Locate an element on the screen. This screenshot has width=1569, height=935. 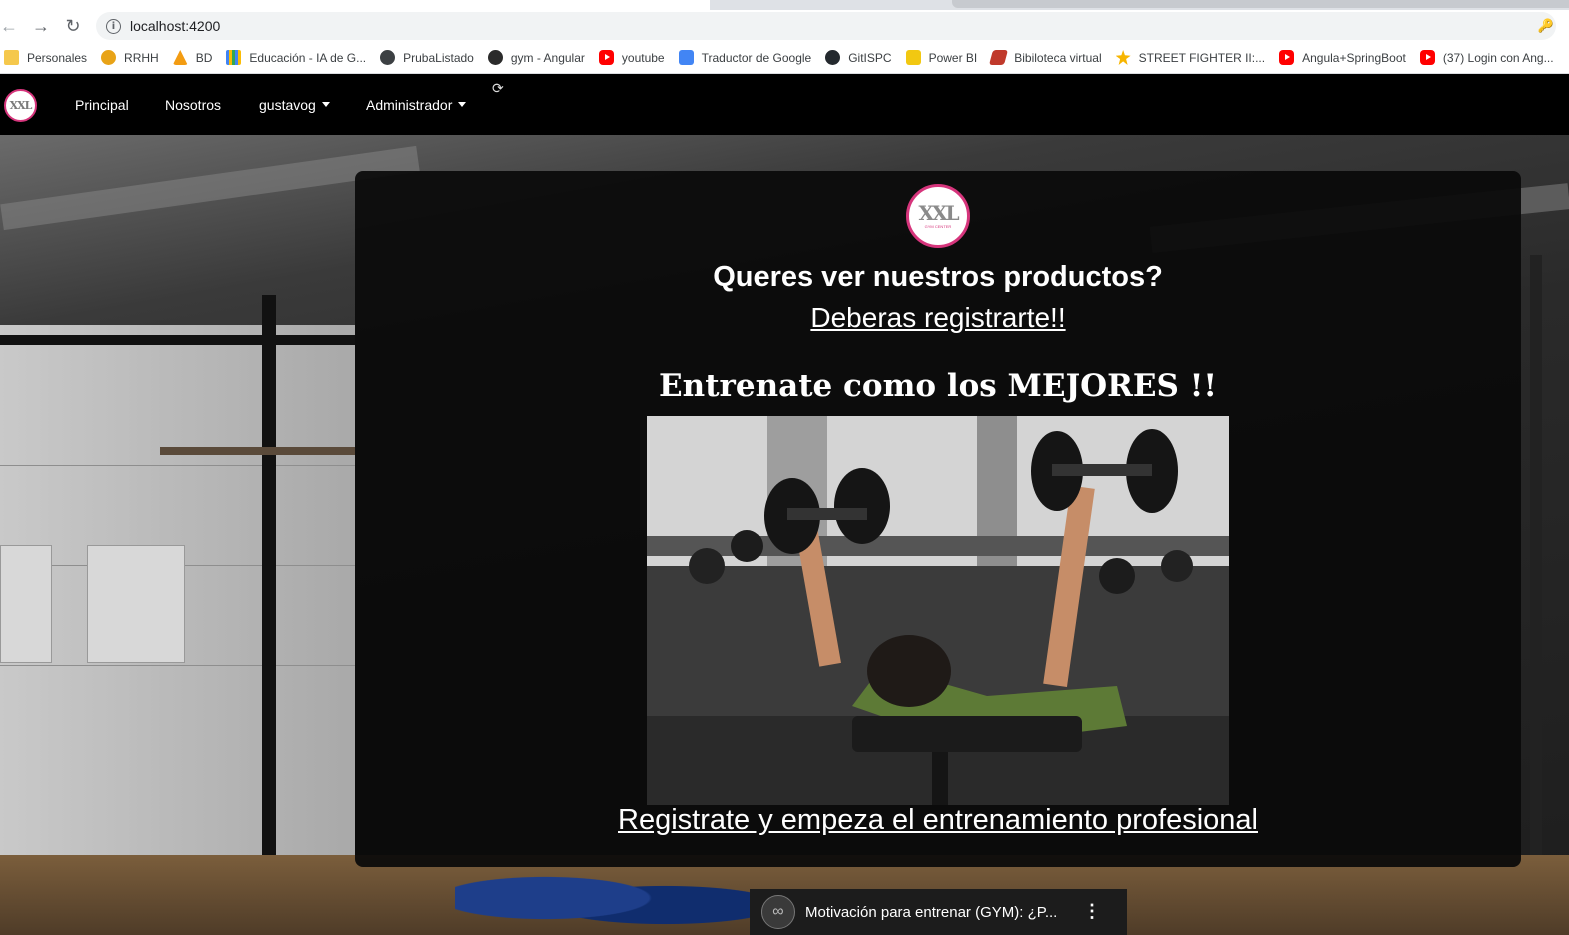
library-icon is located at coordinates (999, 57).